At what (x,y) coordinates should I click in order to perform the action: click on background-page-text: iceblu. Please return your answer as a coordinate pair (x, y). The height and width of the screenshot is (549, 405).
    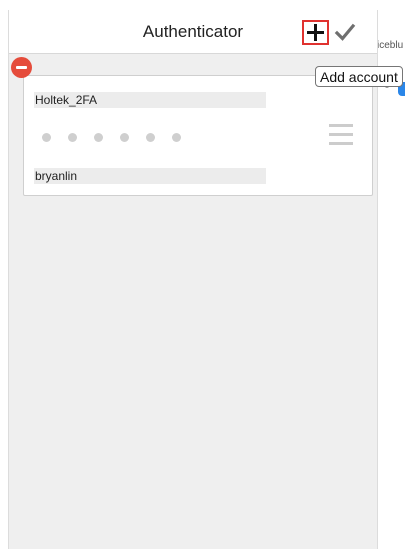
    Looking at the image, I should click on (390, 45).